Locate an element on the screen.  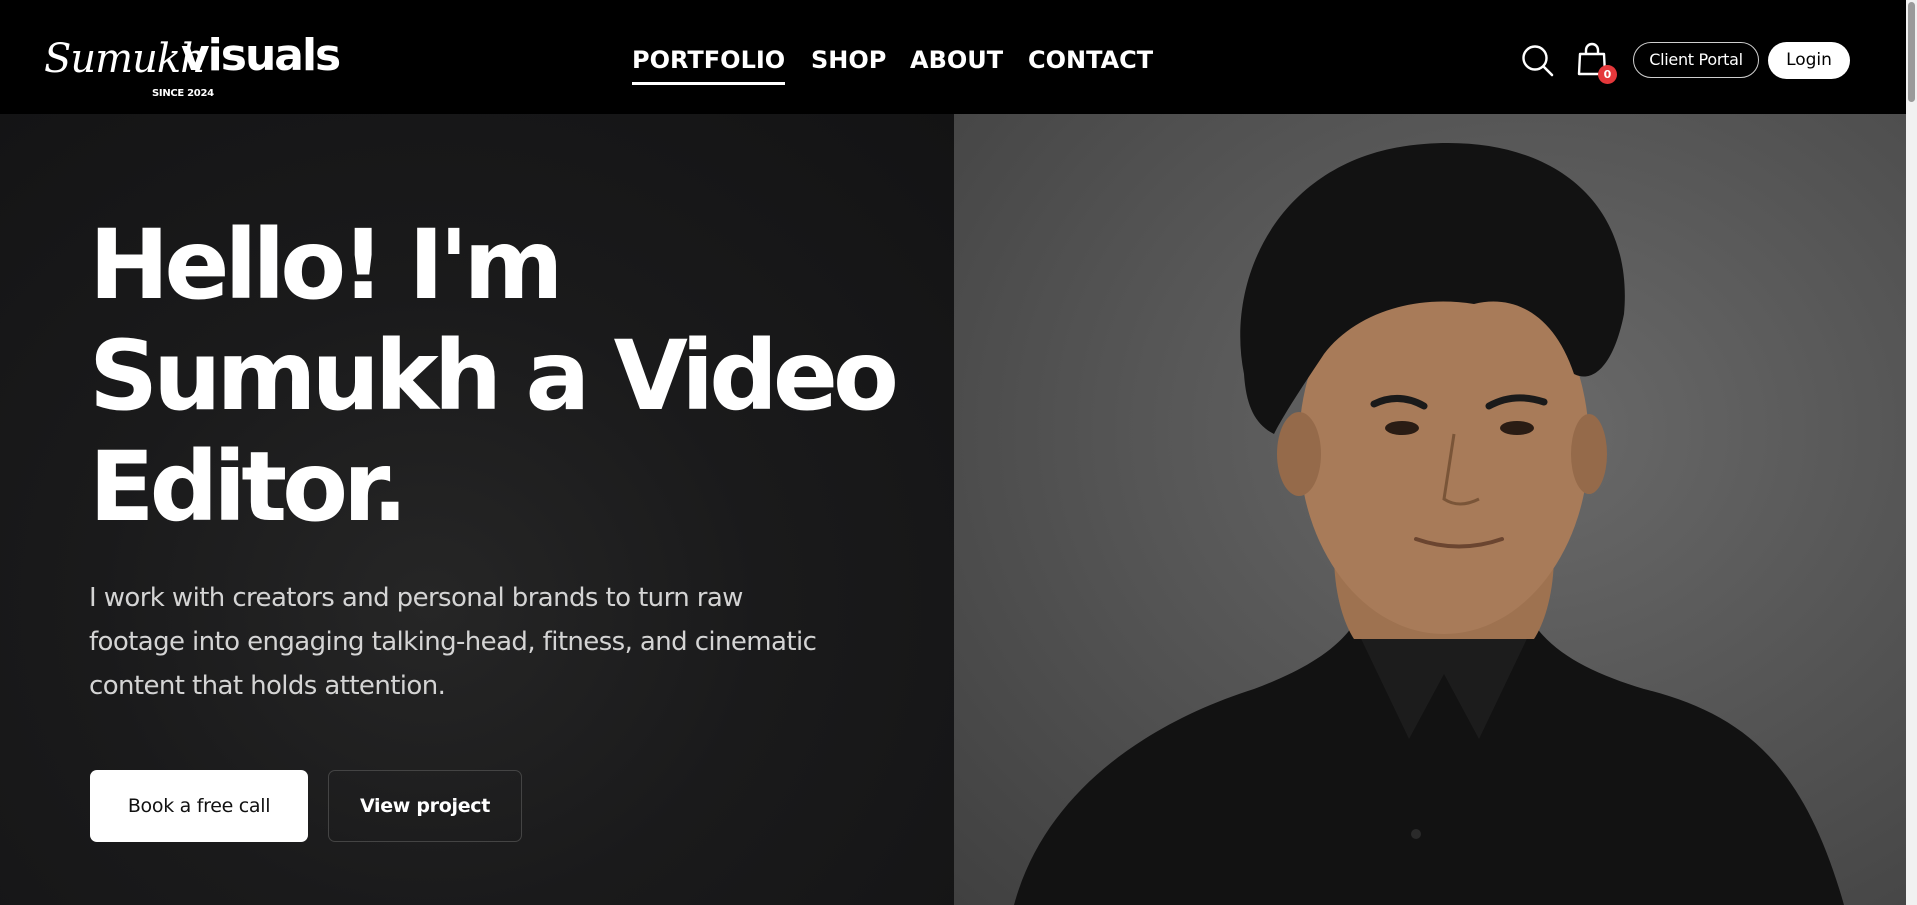
search-icon is located at coordinates (1538, 61).